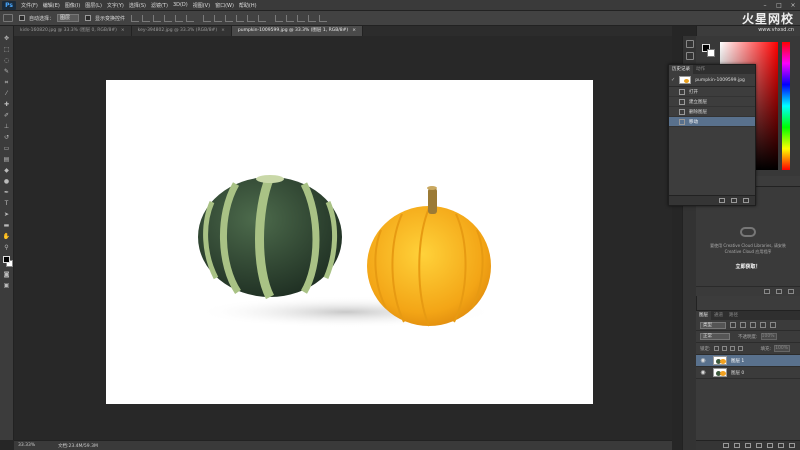  What do you see at coordinates (733, 325) in the screenshot?
I see `filter-pixel-icon` at bounding box center [733, 325].